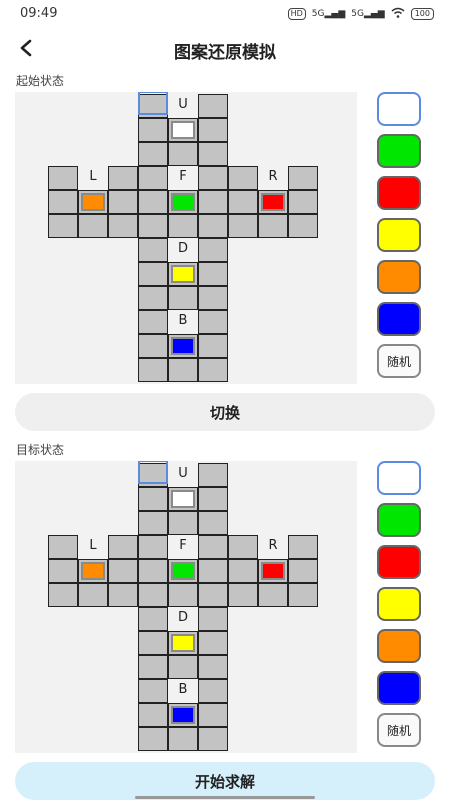 Image resolution: width=450 pixels, height=800 pixels. What do you see at coordinates (273, 202) in the screenshot?
I see `center-sticker-R` at bounding box center [273, 202].